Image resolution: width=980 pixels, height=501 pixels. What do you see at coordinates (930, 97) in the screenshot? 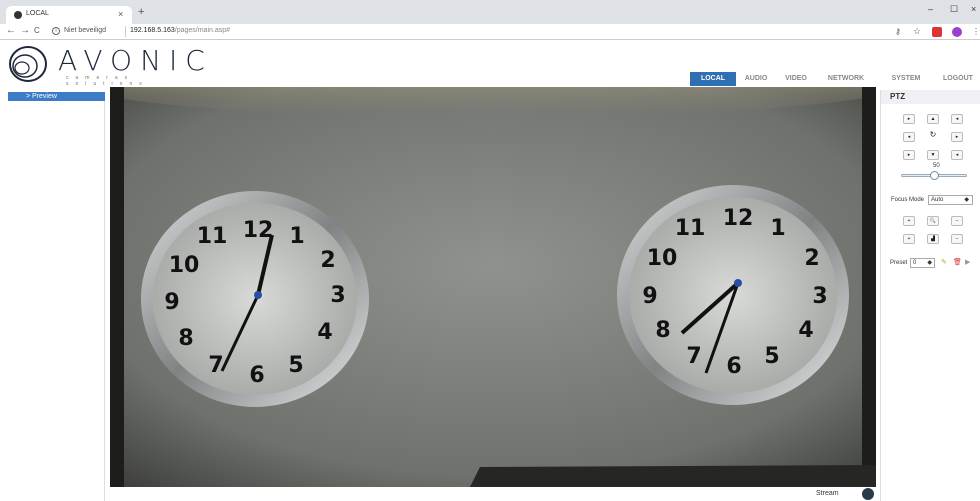
I see `ptz-title: PTZ` at bounding box center [930, 97].